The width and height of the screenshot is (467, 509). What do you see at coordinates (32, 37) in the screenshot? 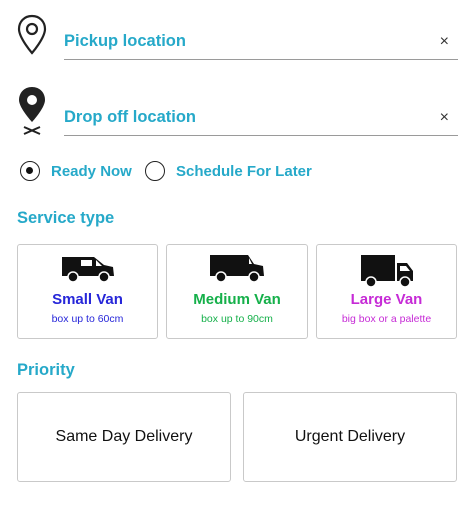
I see `map-pin-icon` at bounding box center [32, 37].